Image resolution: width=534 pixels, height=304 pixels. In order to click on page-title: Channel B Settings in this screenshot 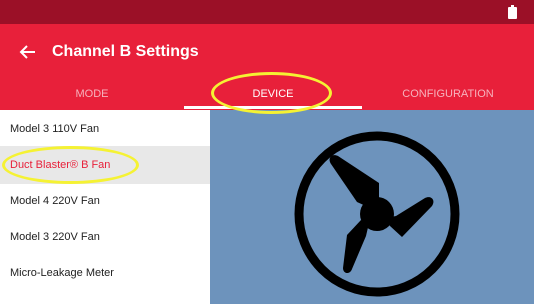, I will do `click(125, 51)`.